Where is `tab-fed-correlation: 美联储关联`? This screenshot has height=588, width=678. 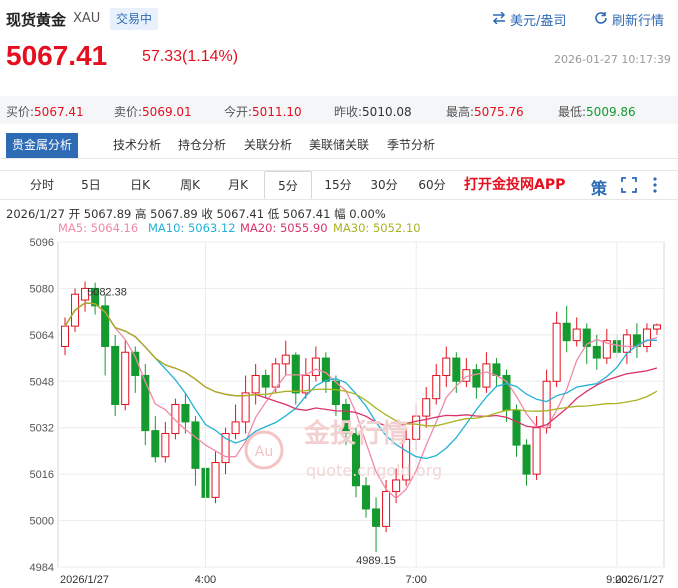 tab-fed-correlation: 美联储关联 is located at coordinates (339, 145).